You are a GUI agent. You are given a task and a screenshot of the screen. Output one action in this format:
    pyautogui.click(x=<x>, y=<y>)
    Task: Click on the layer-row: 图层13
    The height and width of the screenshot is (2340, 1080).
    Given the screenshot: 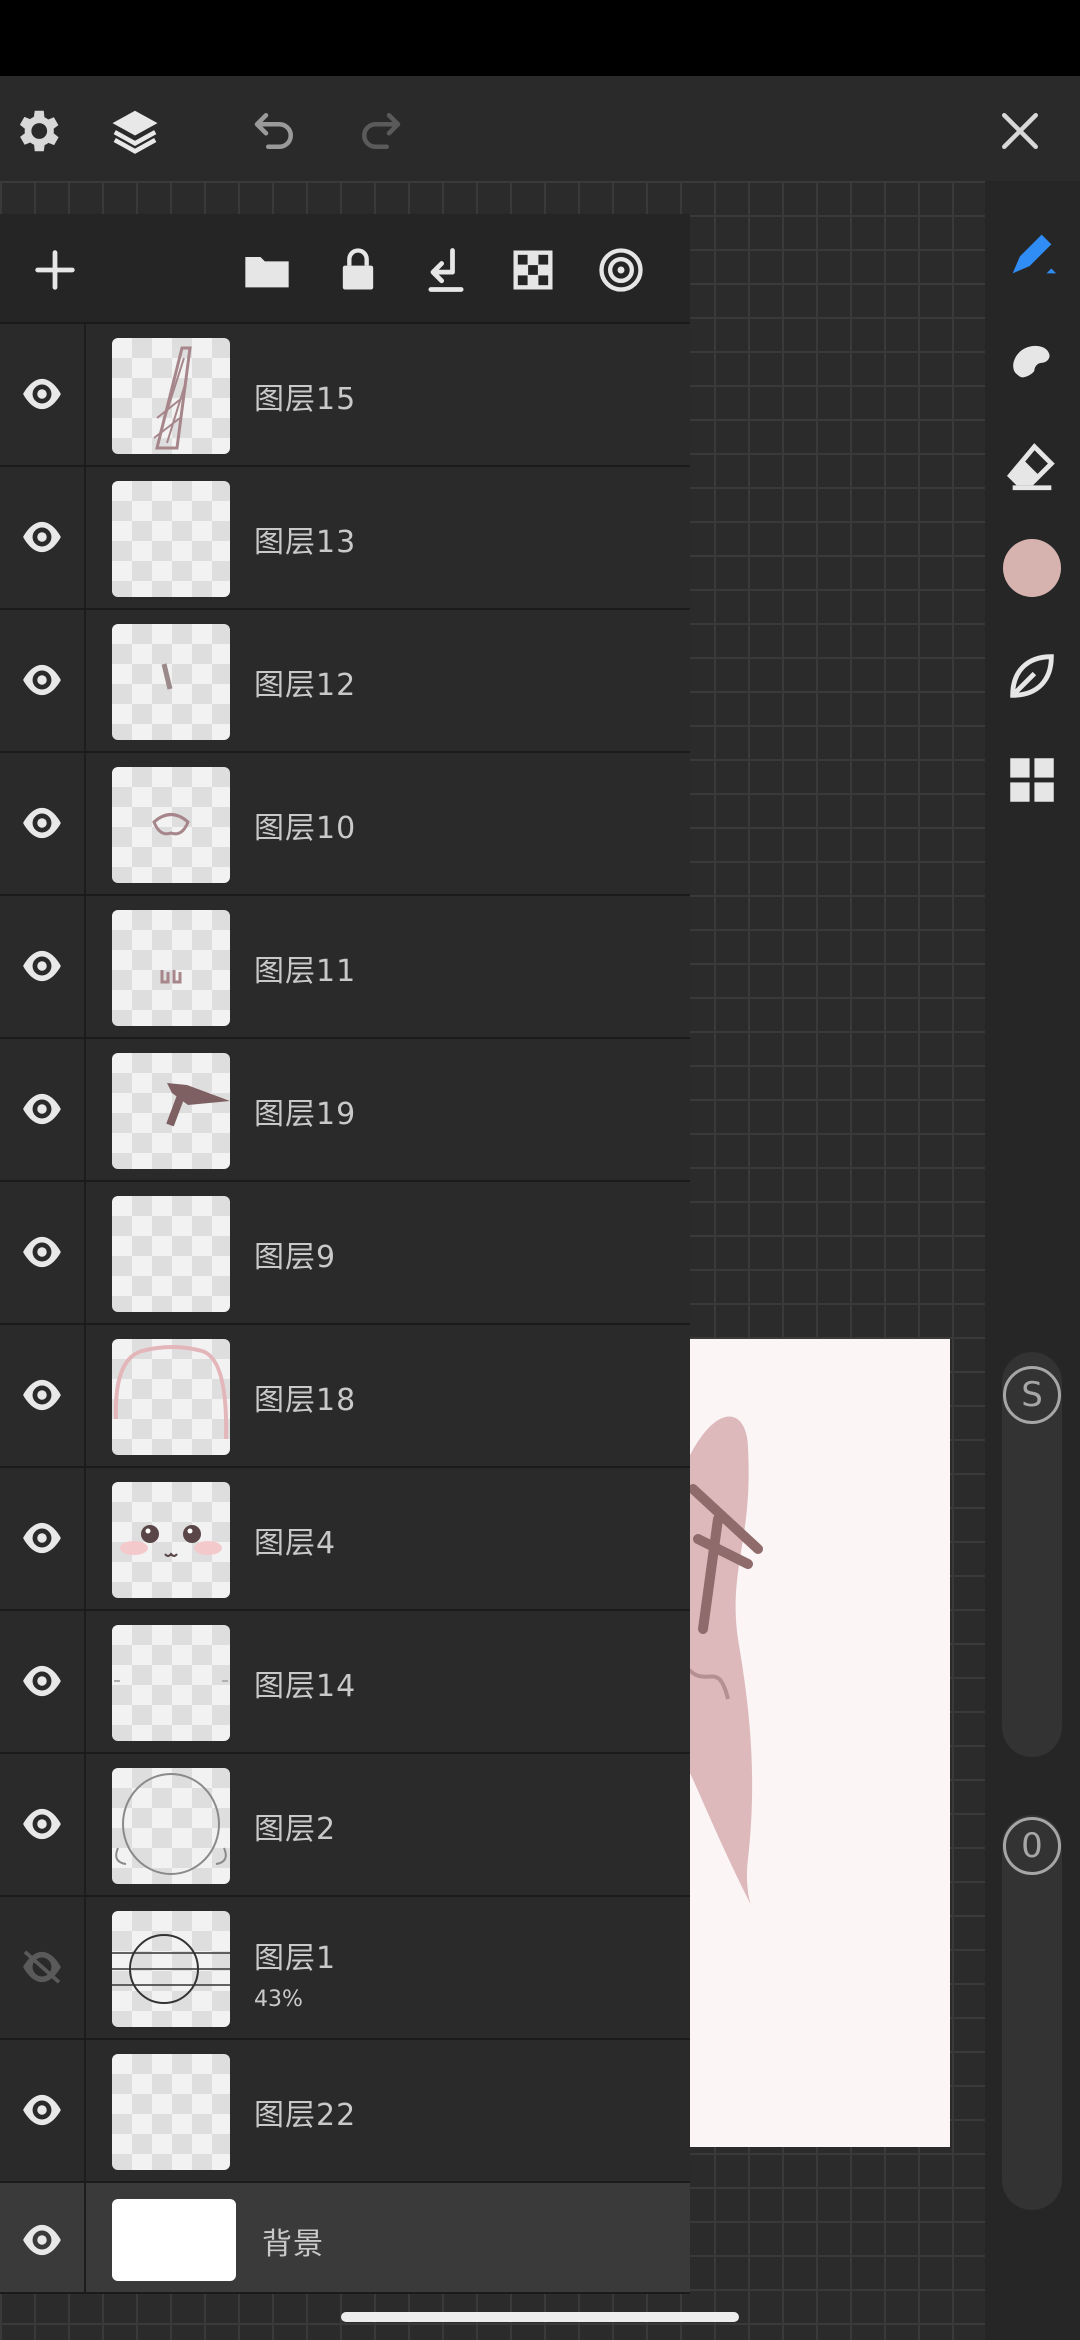 What is the action you would take?
    pyautogui.click(x=345, y=538)
    